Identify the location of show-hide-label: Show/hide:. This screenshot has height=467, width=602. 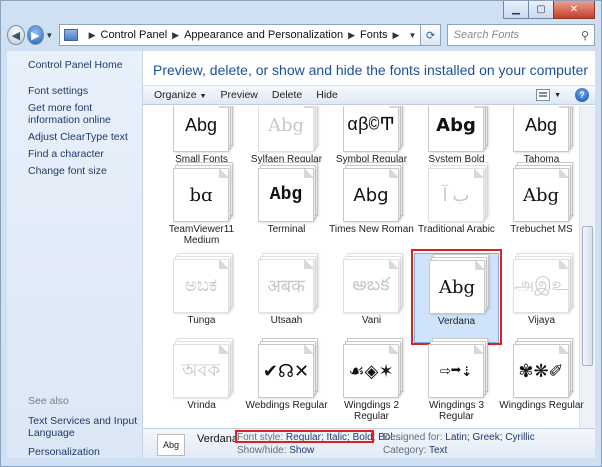
(262, 450).